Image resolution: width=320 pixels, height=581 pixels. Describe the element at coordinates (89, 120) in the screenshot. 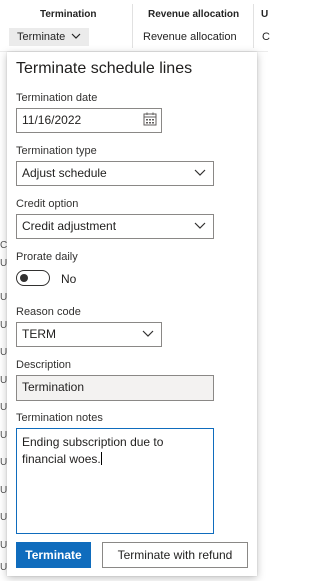

I see `termination-date-input: 11/16/2022` at that location.